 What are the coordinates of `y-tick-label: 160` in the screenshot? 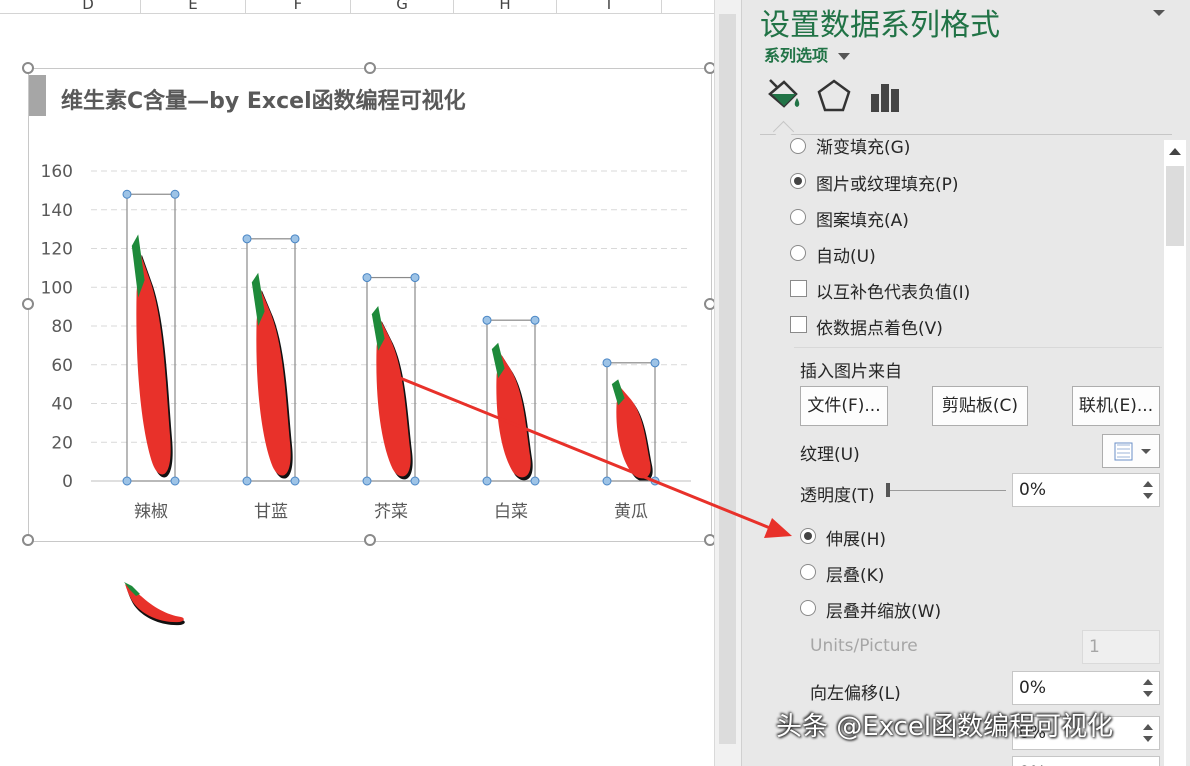 It's located at (57, 172).